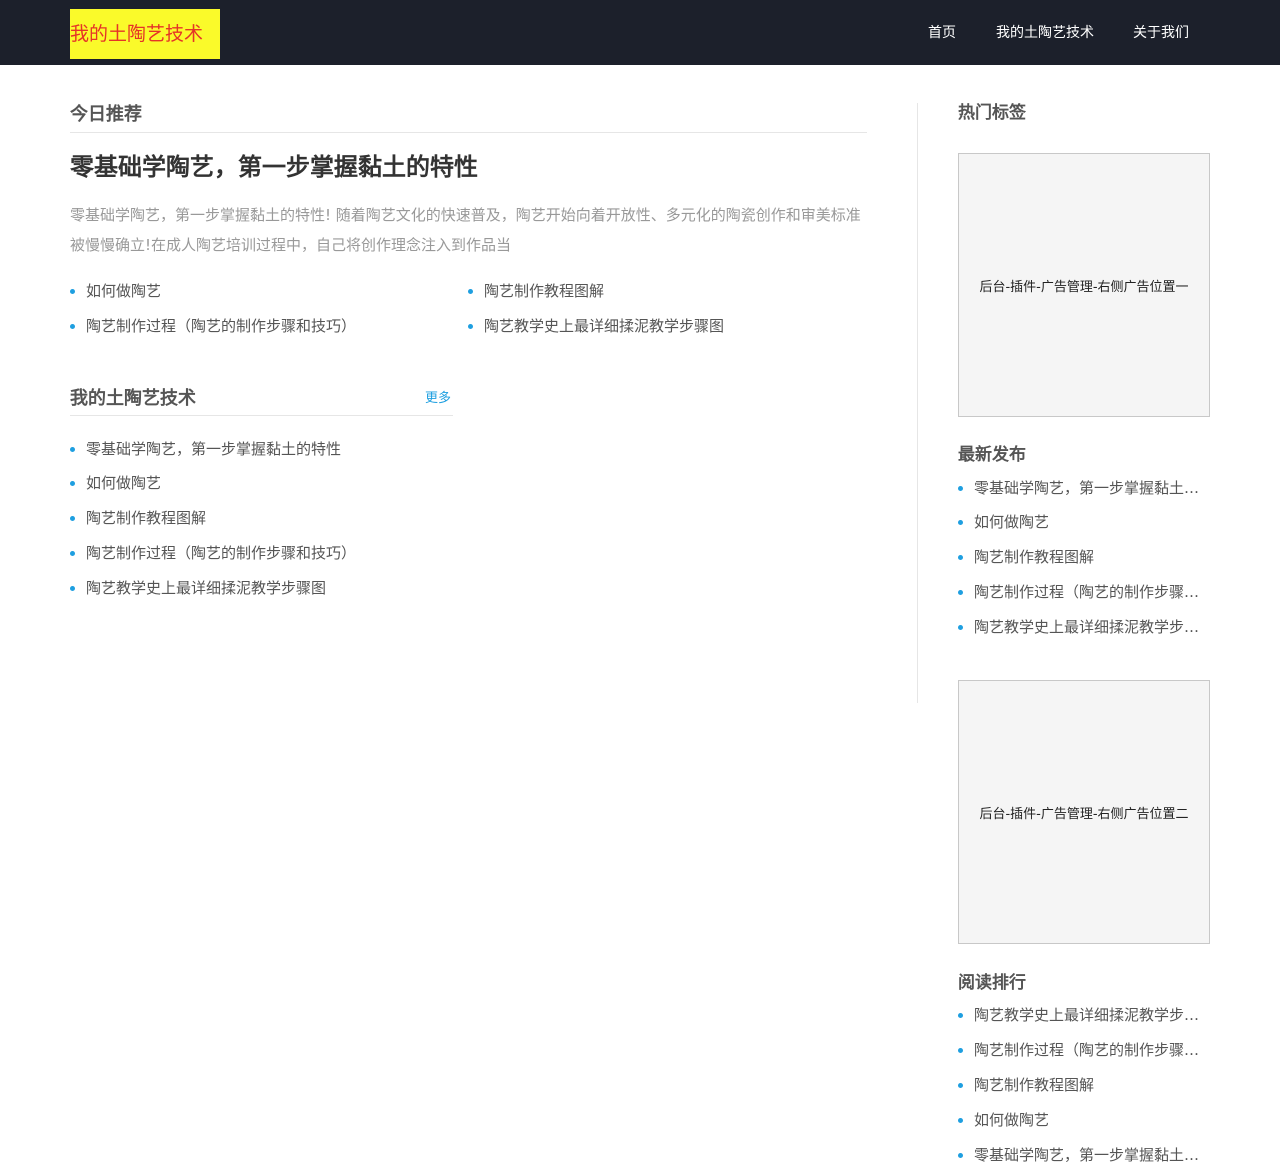  Describe the element at coordinates (640, 32) in the screenshot. I see `site-header: 我的土陶艺技术 首页 我的土陶艺技术 关于我们` at that location.